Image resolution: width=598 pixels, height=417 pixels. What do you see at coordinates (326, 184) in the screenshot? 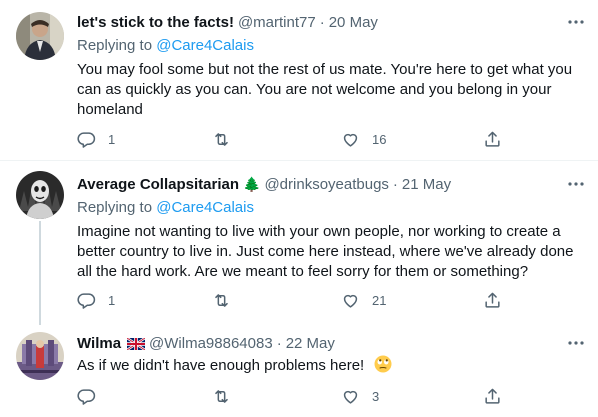
I see `user-handle: @drinksoyeatbugs` at bounding box center [326, 184].